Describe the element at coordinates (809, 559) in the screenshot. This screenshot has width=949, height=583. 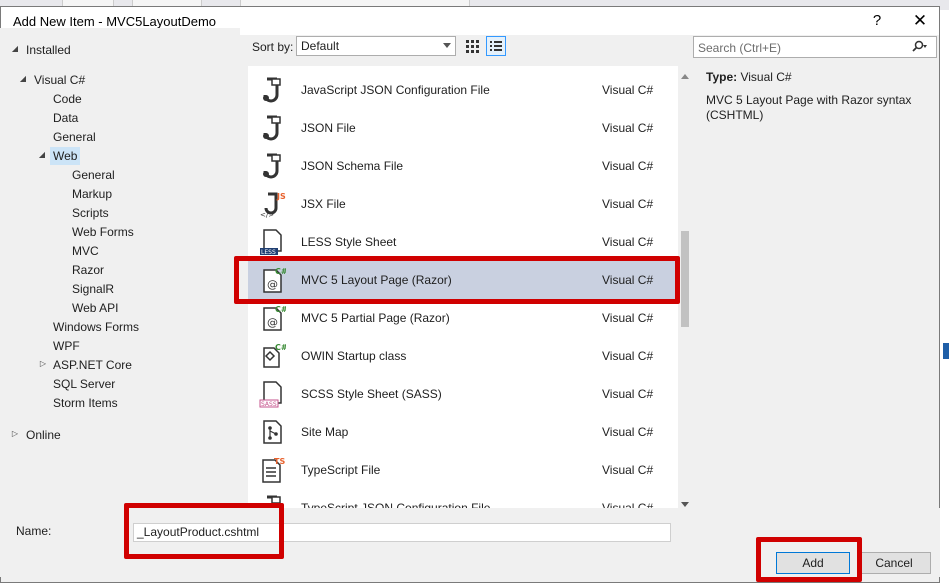
I see `highlight-add-button` at that location.